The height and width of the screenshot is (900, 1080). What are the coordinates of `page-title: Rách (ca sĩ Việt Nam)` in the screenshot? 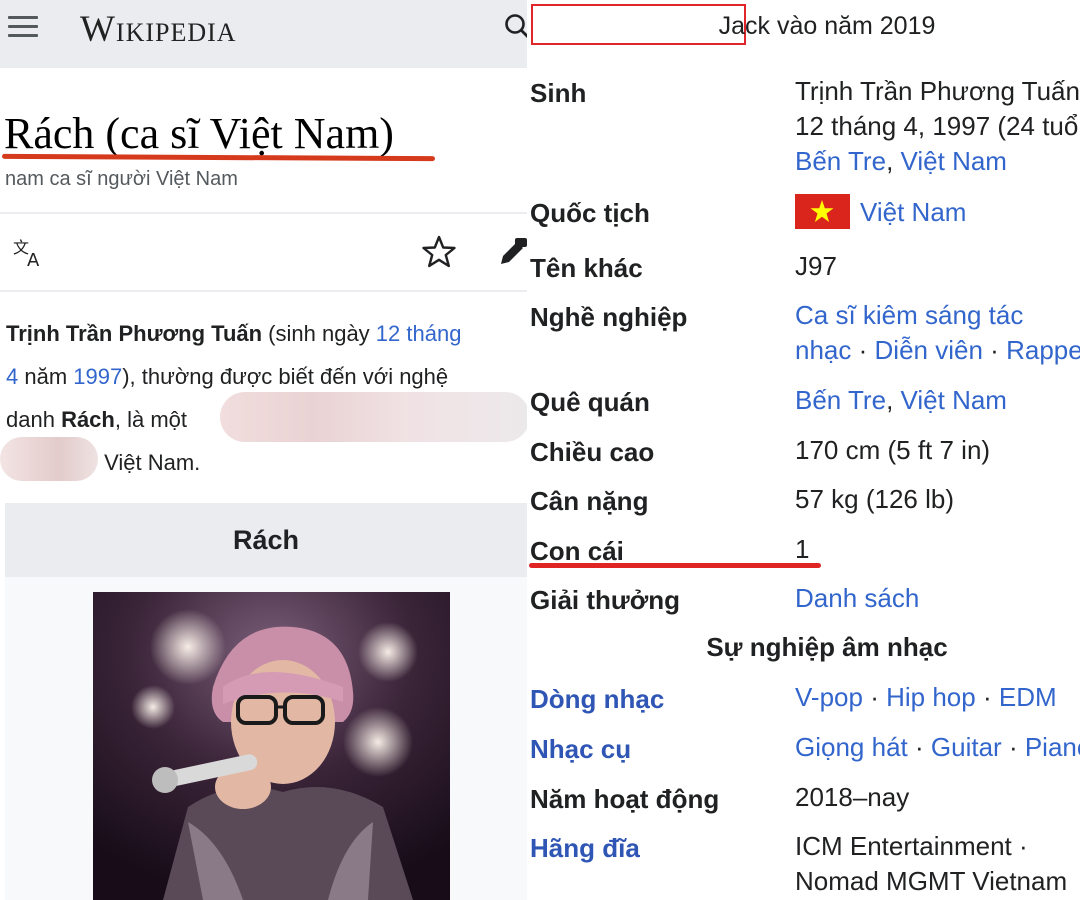 It's located at (199, 133).